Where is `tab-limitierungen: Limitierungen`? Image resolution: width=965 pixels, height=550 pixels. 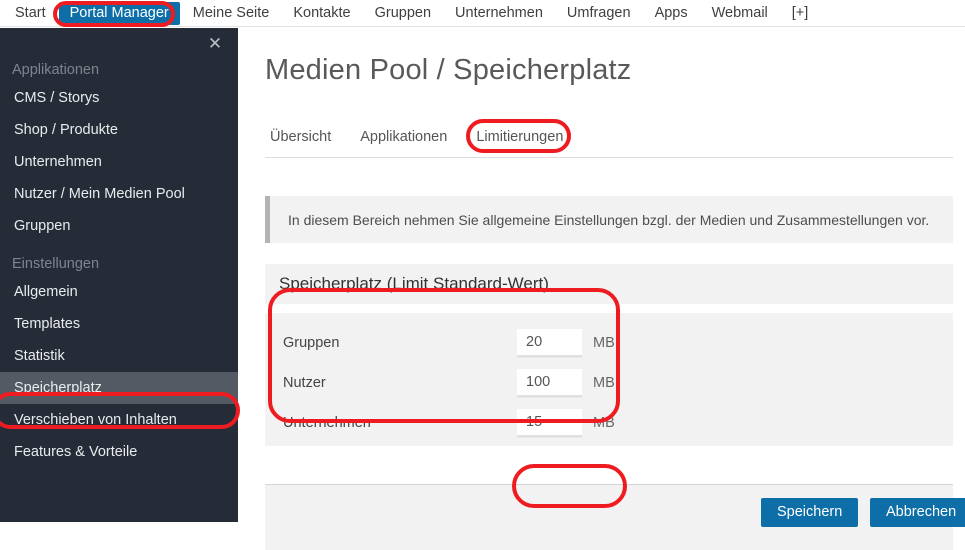
tab-limitierungen: Limitierungen is located at coordinates (519, 140).